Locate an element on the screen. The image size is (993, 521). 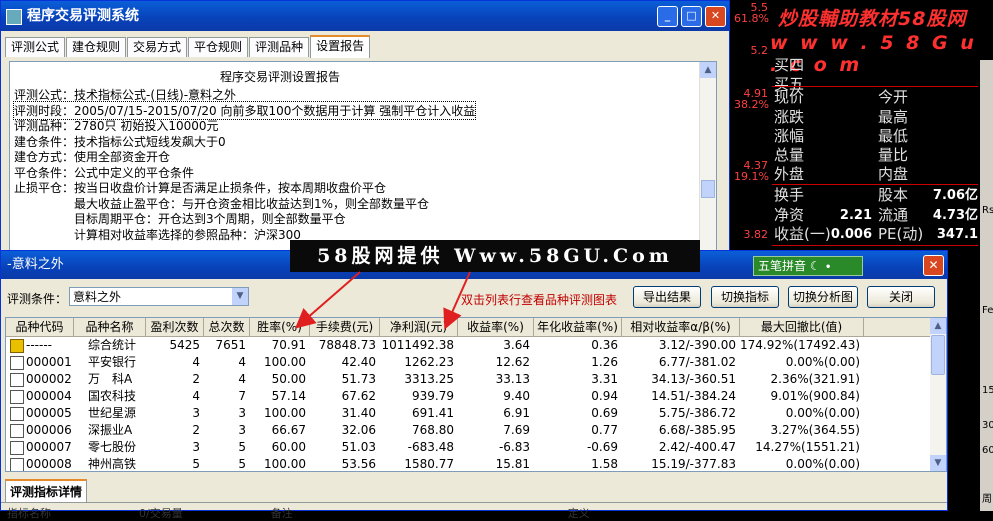
column-header: 净利润(元) is located at coordinates (419, 327).